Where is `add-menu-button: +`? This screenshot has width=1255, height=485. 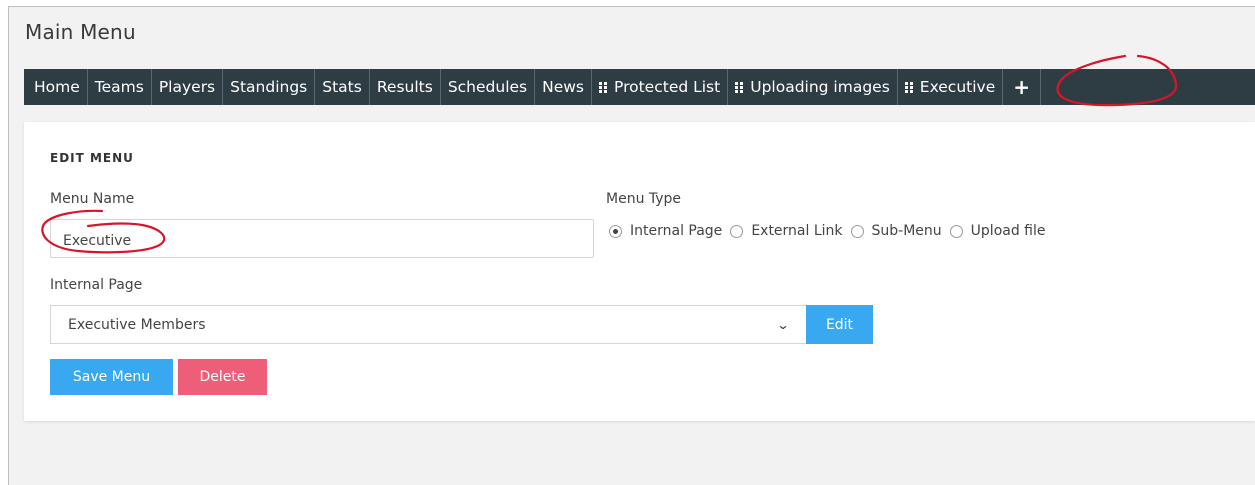 add-menu-button: + is located at coordinates (1022, 87).